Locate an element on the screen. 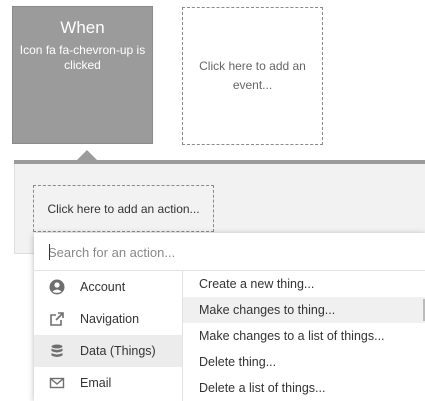 This screenshot has height=401, width=425. action-search is located at coordinates (229, 252).